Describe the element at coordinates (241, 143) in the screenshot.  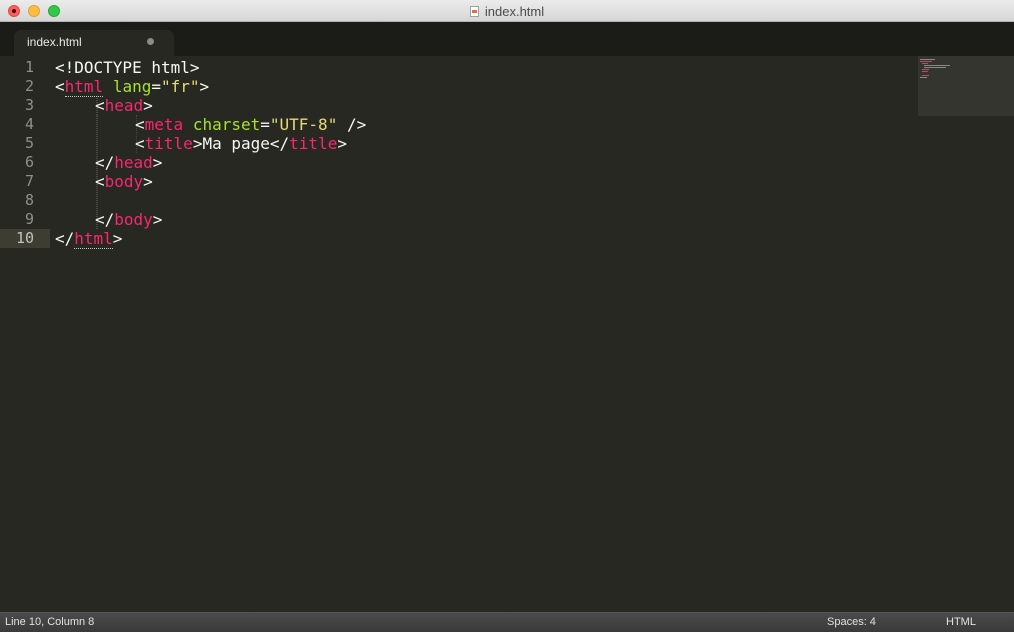
I see `code-line-5: <title>Ma page</title>` at that location.